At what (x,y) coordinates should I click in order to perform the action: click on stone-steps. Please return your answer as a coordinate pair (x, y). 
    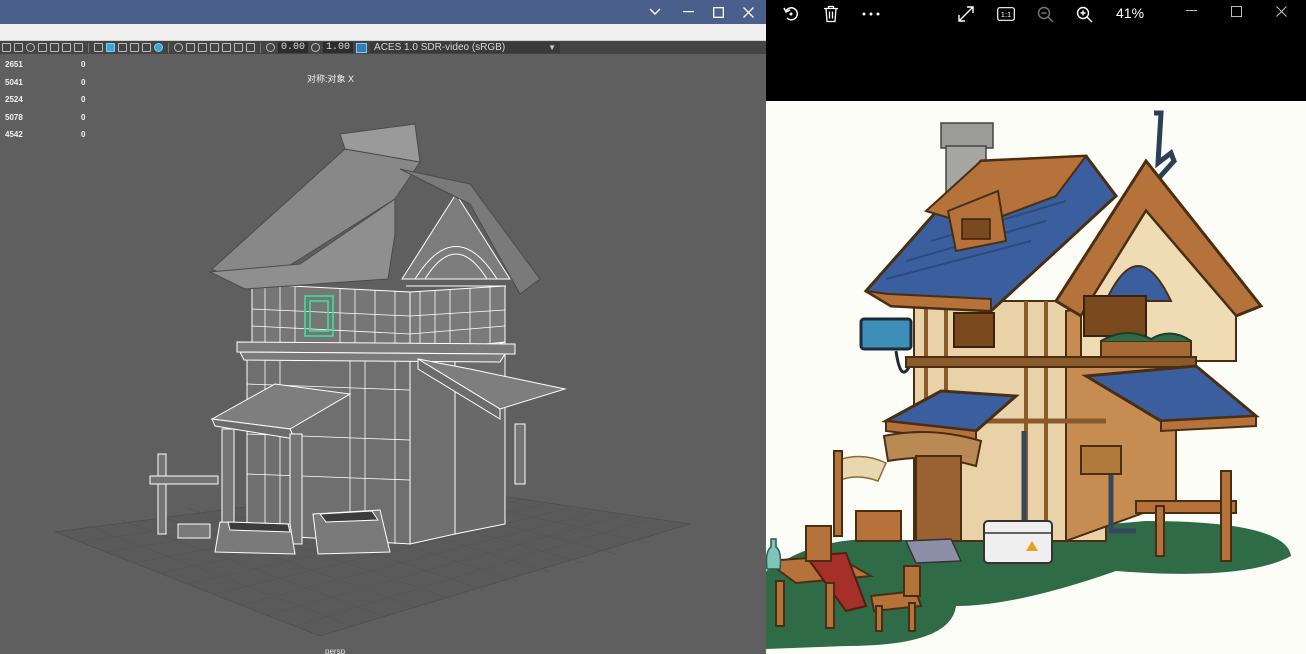
    Looking at the image, I should click on (933, 551).